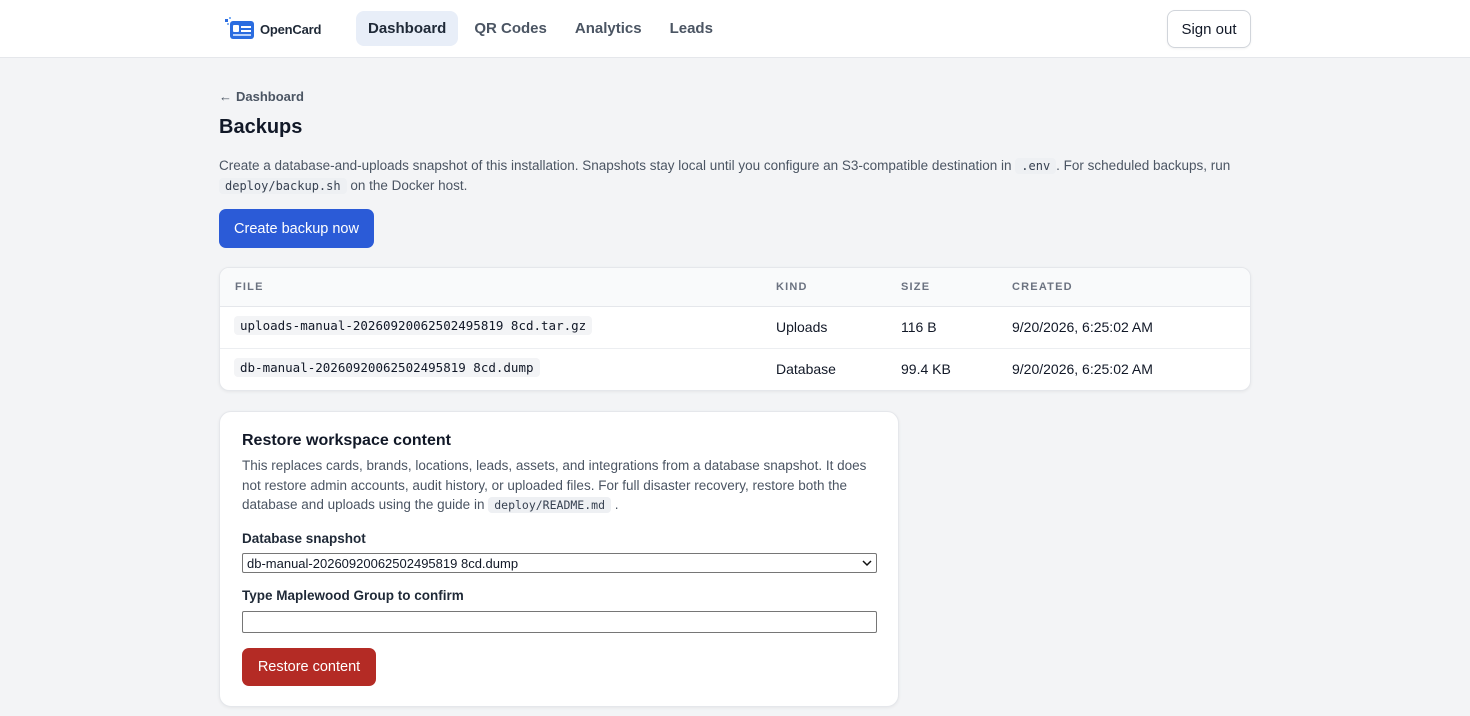 The height and width of the screenshot is (716, 1470). I want to click on brand-name: OpenCard, so click(291, 29).